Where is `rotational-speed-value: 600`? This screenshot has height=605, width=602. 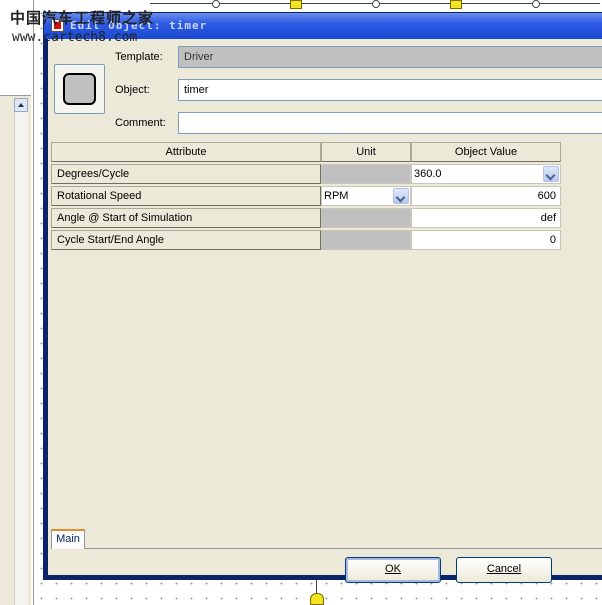 rotational-speed-value: 600 is located at coordinates (486, 196).